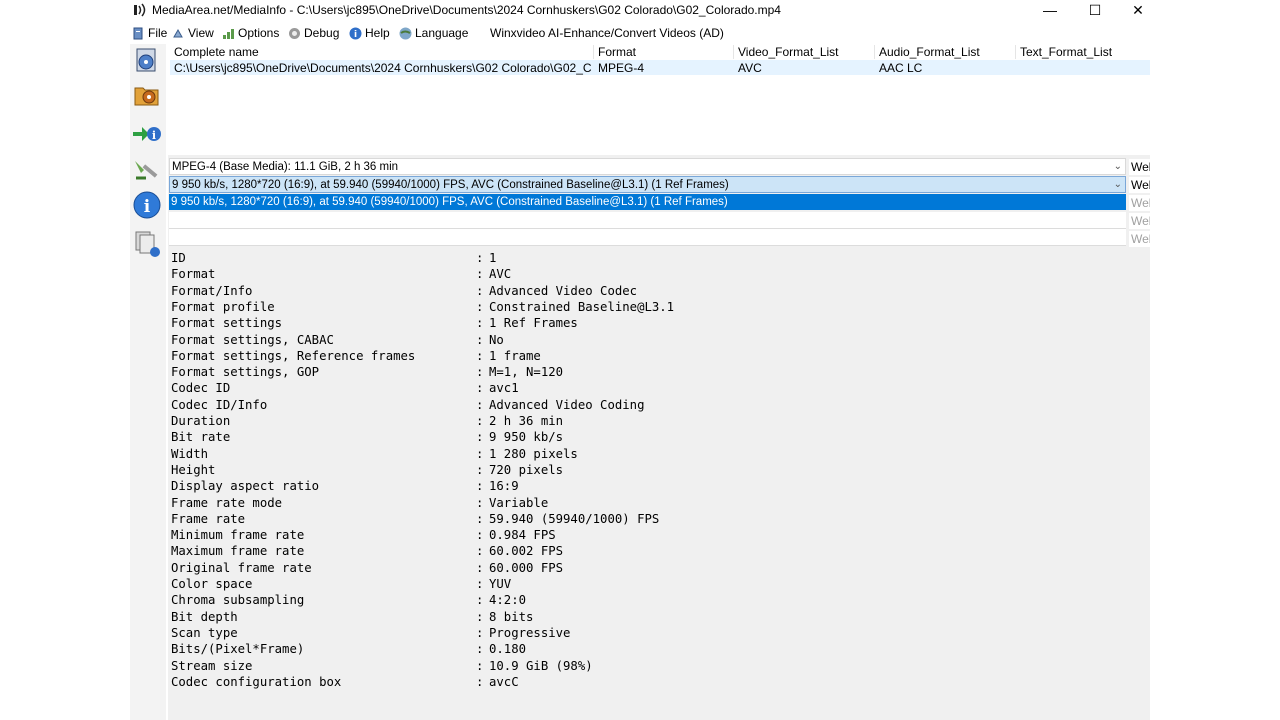 The width and height of the screenshot is (1280, 720). I want to click on cell-audio-format-list: AAC LC, so click(901, 68).